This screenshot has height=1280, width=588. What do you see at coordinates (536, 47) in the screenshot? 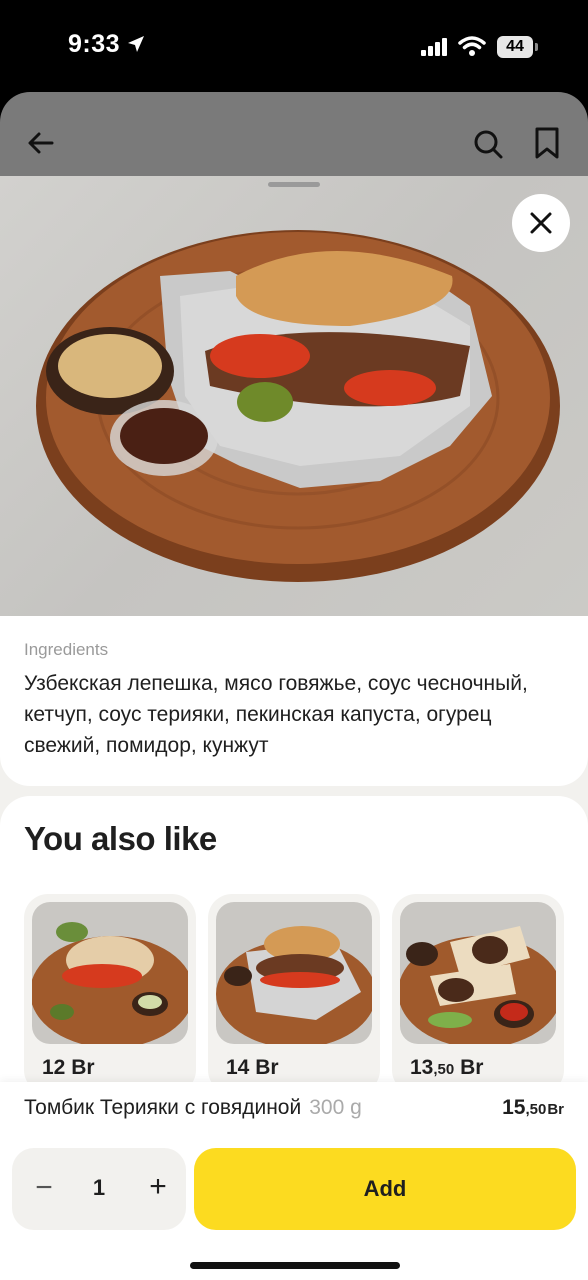
I see `battery-cap` at bounding box center [536, 47].